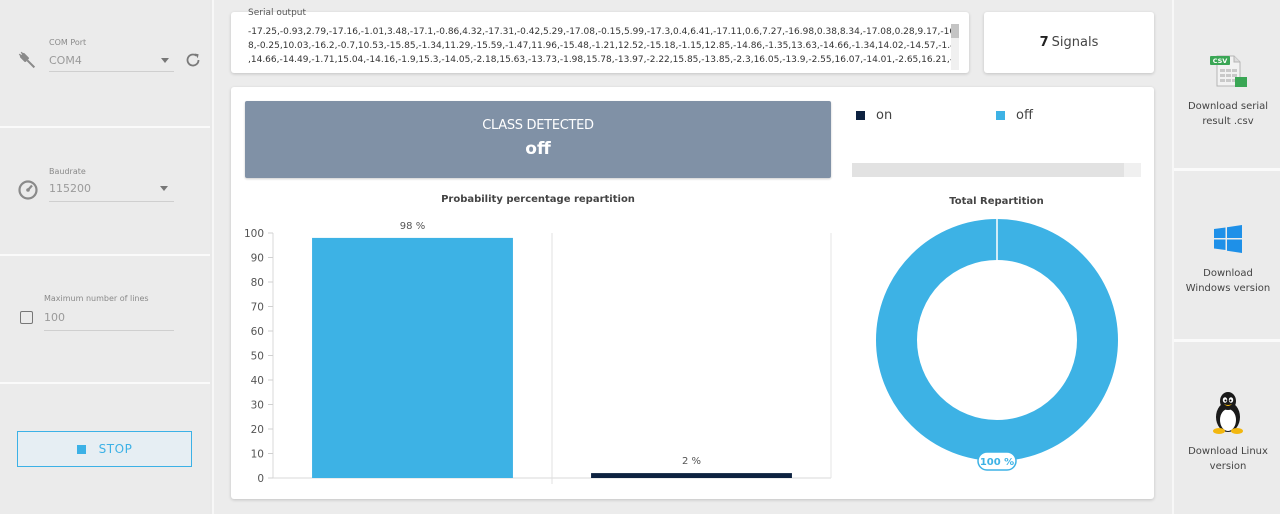 The image size is (1280, 514). Describe the element at coordinates (1228, 106) in the screenshot. I see `label-line: Download serial` at that location.